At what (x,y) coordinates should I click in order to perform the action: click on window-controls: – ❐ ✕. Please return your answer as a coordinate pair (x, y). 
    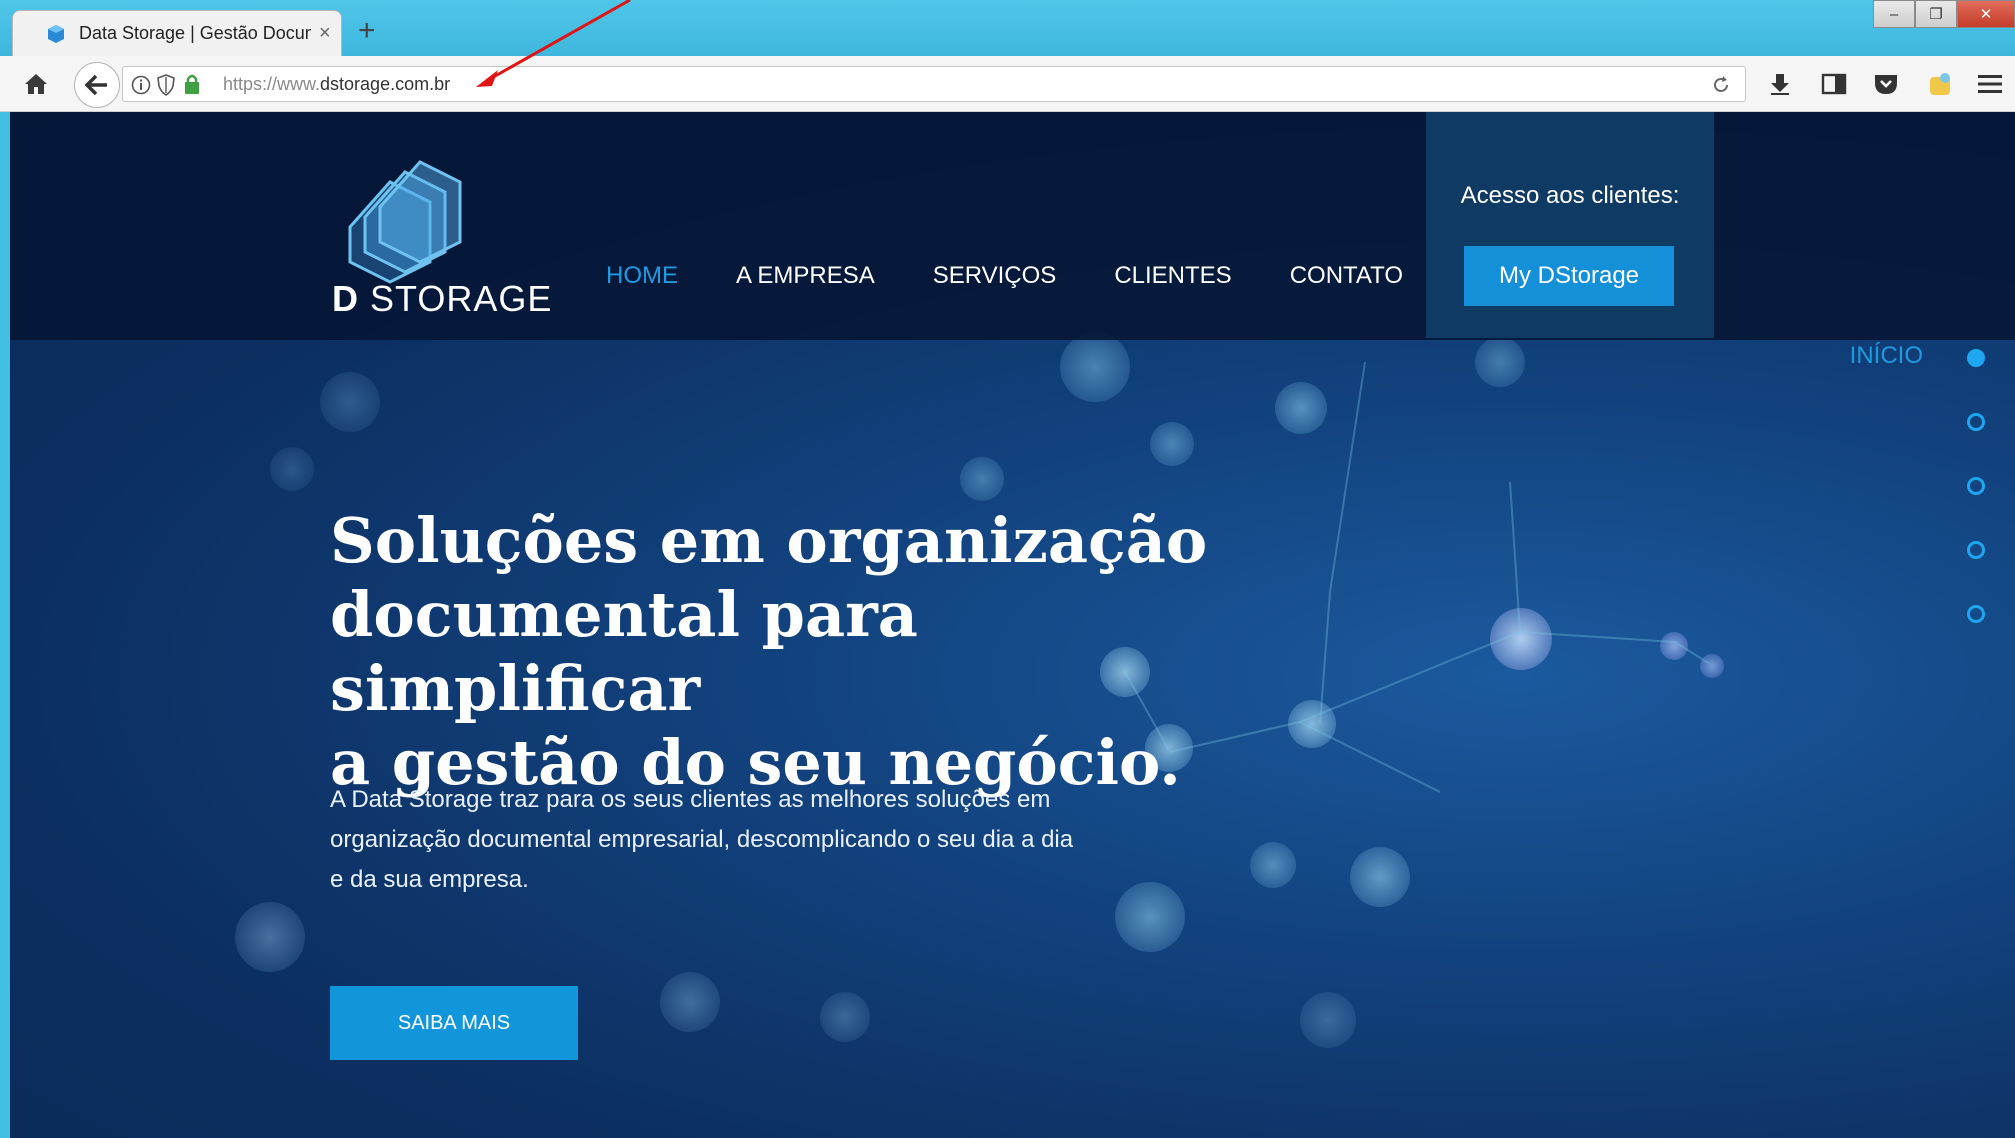
    Looking at the image, I should click on (1944, 14).